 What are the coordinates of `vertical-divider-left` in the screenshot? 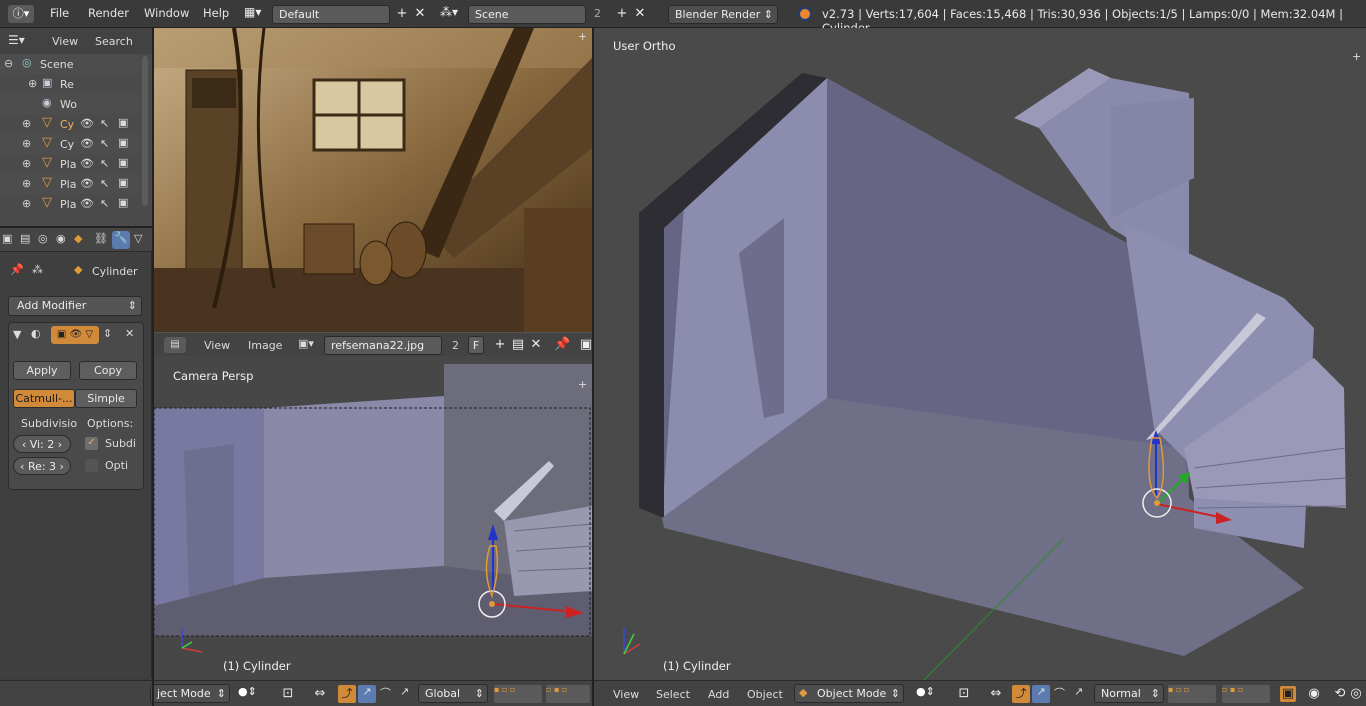 It's located at (153, 367).